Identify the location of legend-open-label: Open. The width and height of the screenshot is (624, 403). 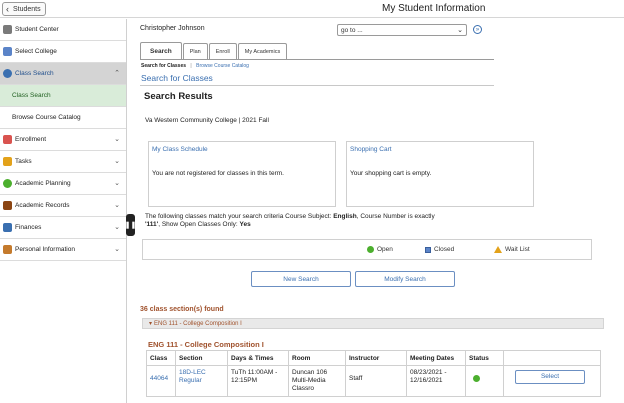
(385, 249).